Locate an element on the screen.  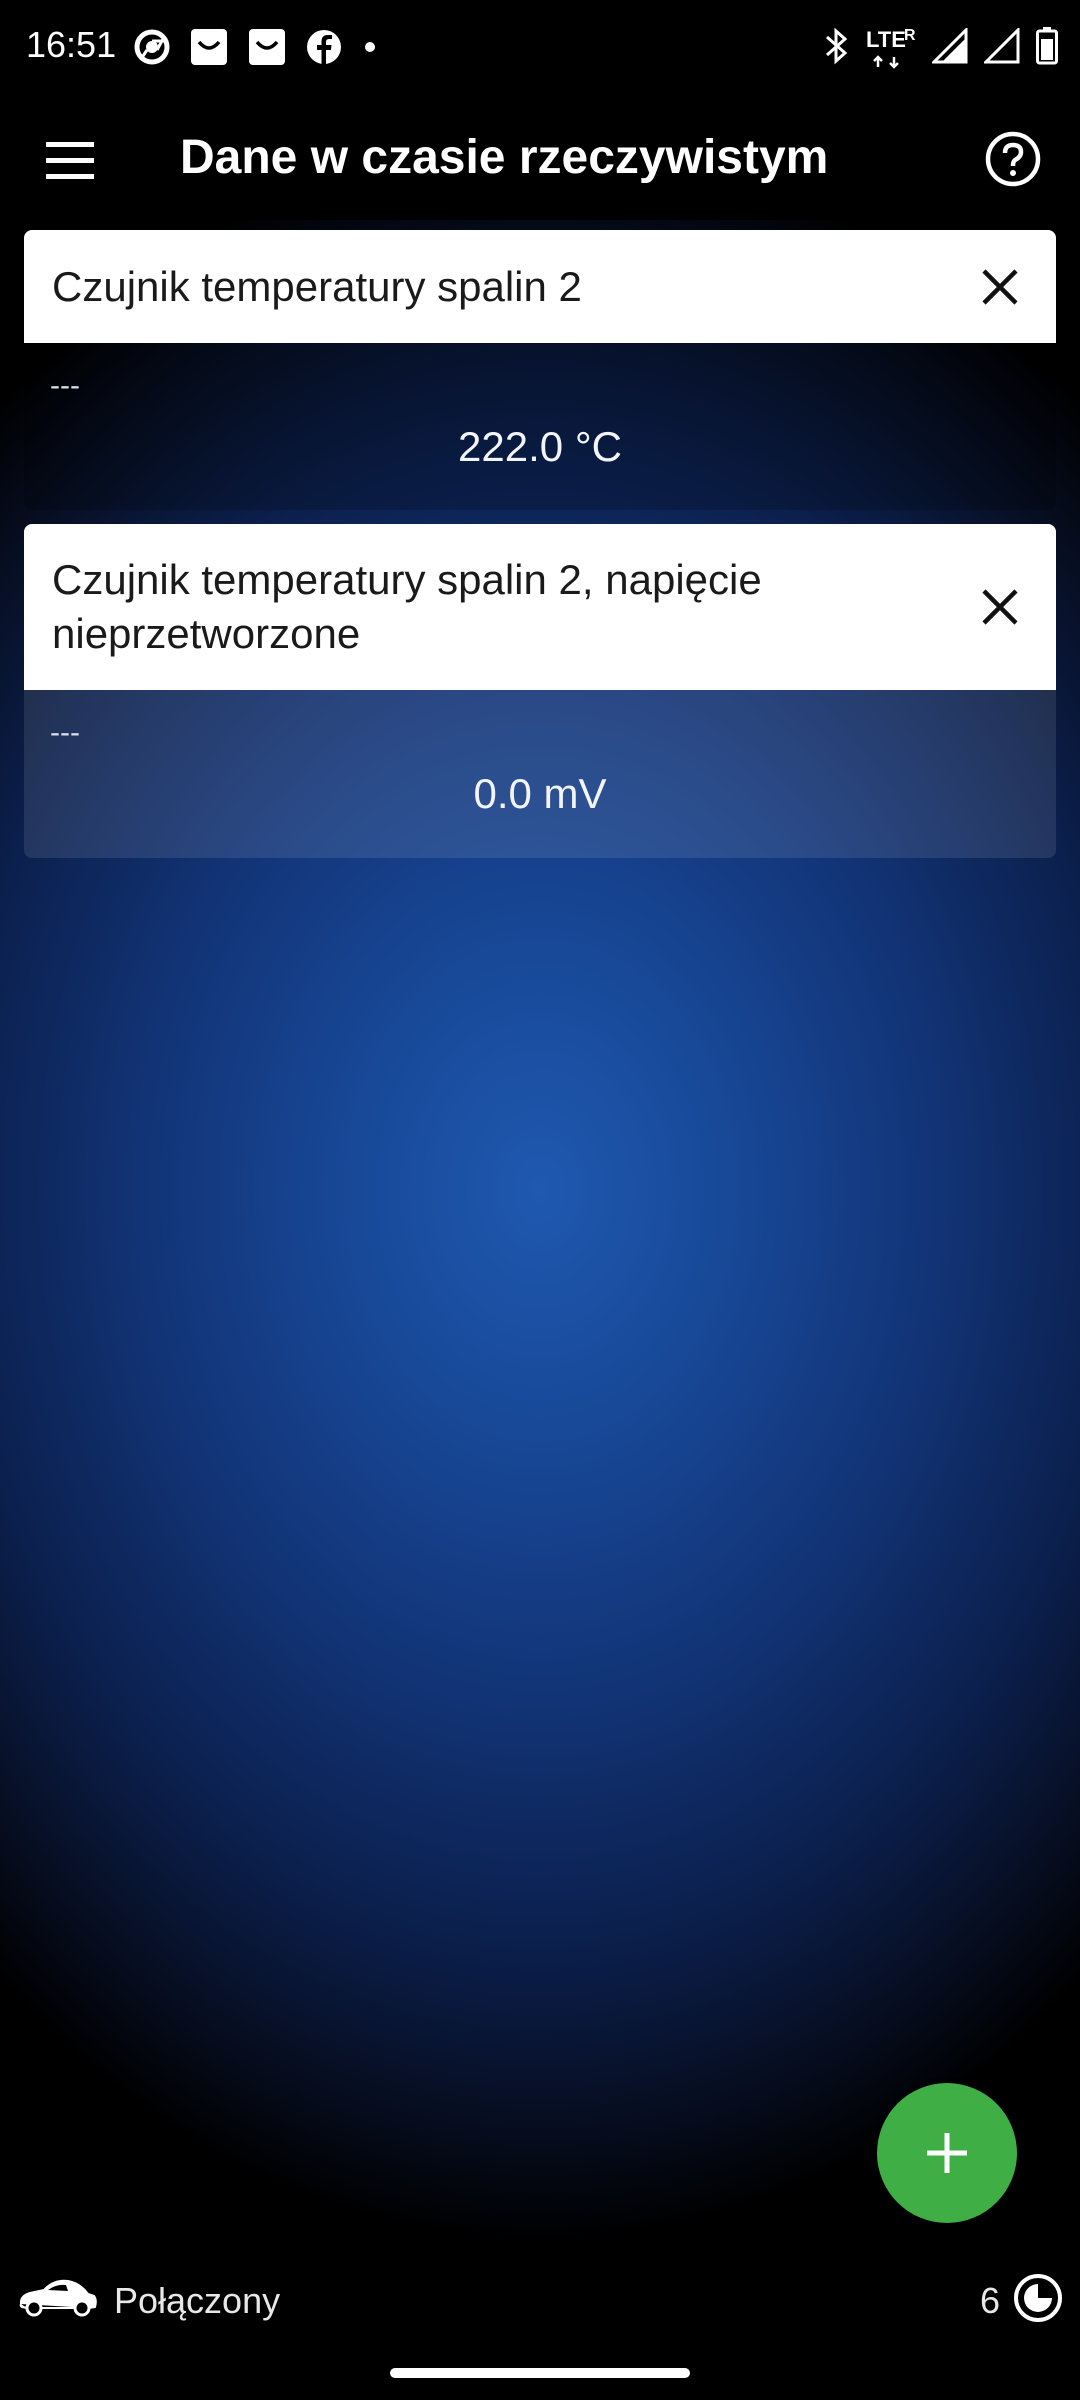
add-sensor-button is located at coordinates (947, 2153).